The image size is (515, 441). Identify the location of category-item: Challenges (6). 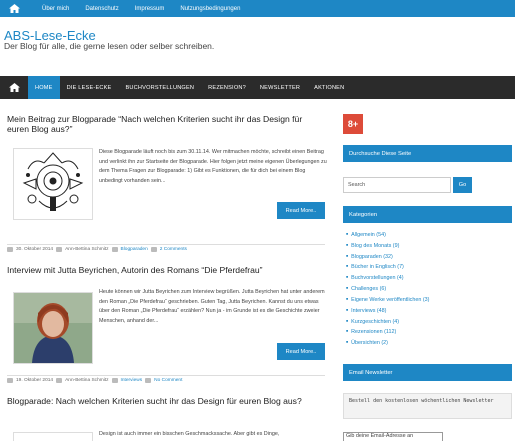
(387, 289).